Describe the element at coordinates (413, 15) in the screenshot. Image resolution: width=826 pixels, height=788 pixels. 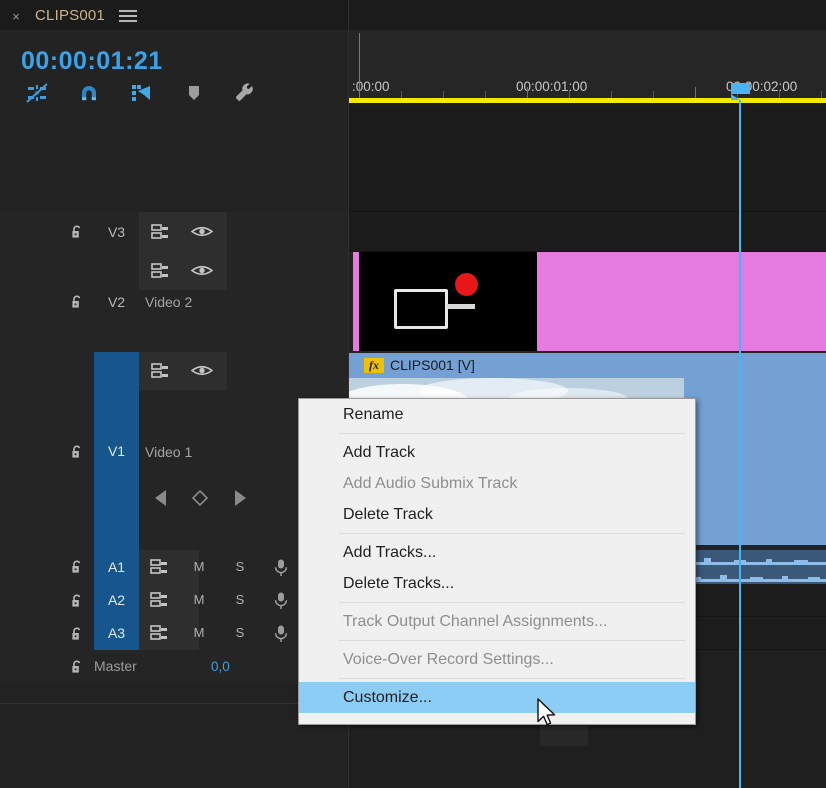
I see `panel-tab-bar: × CLIPS001` at that location.